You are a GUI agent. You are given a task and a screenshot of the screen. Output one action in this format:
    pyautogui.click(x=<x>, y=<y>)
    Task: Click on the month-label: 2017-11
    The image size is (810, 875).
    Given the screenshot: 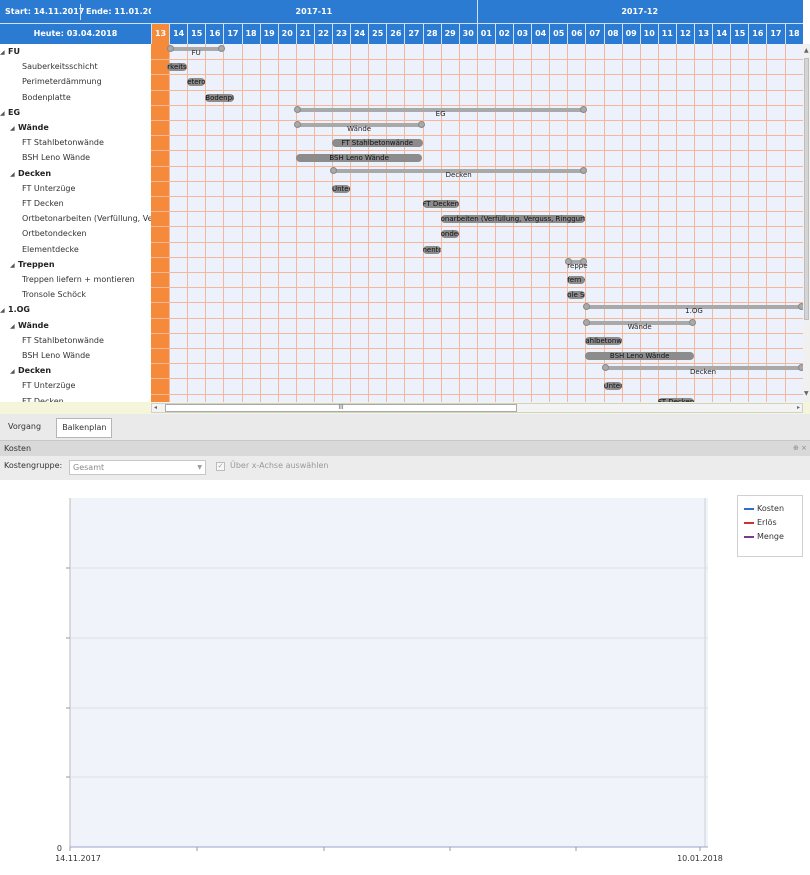 What is the action you would take?
    pyautogui.click(x=314, y=11)
    